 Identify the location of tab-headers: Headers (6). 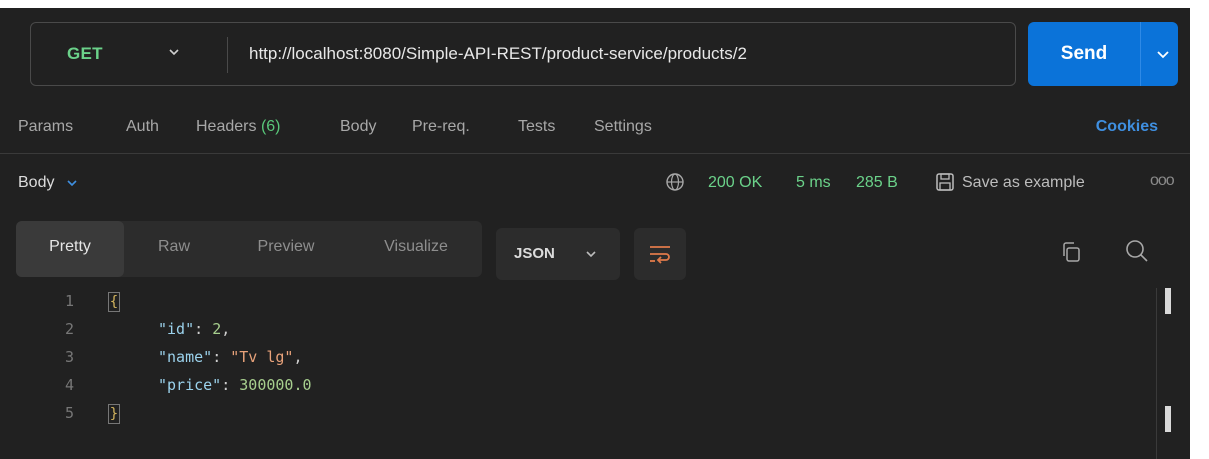
(238, 127).